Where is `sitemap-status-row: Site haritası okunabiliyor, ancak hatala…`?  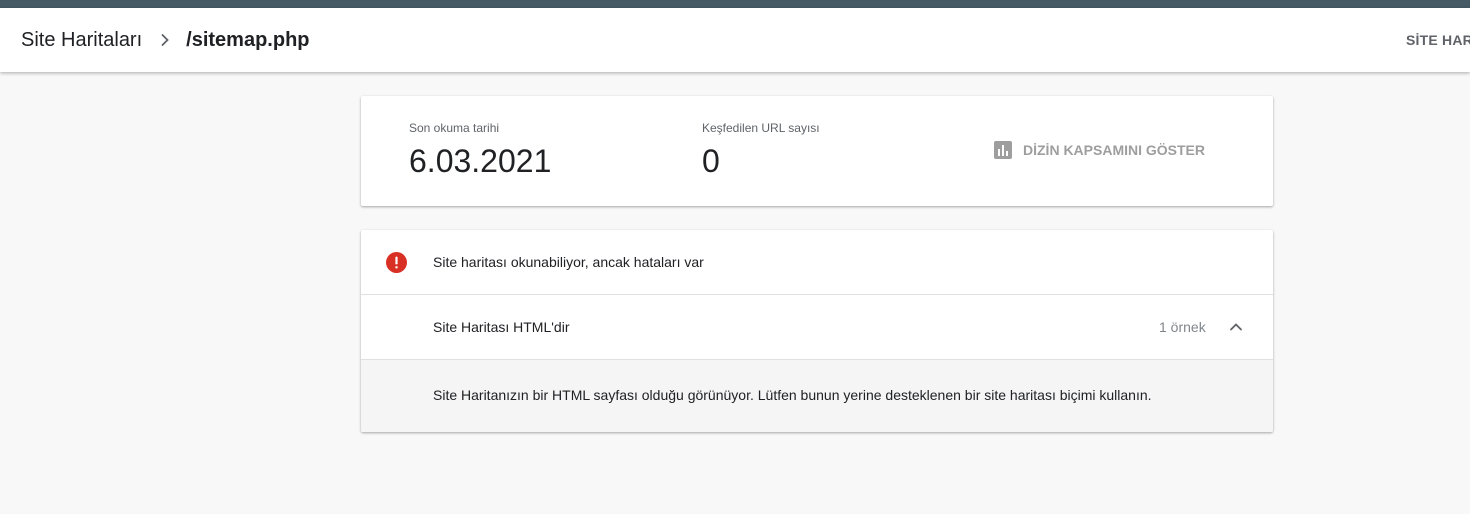 sitemap-status-row: Site haritası okunabiliyor, ancak hatala… is located at coordinates (817, 262).